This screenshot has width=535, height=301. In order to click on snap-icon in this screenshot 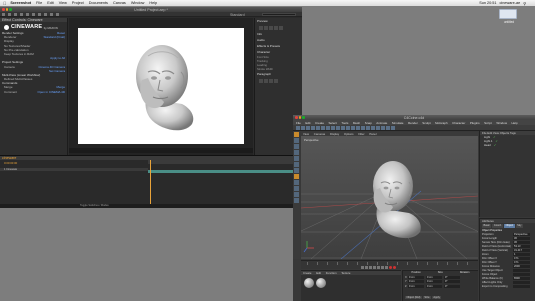, I will do `click(296, 188)`.